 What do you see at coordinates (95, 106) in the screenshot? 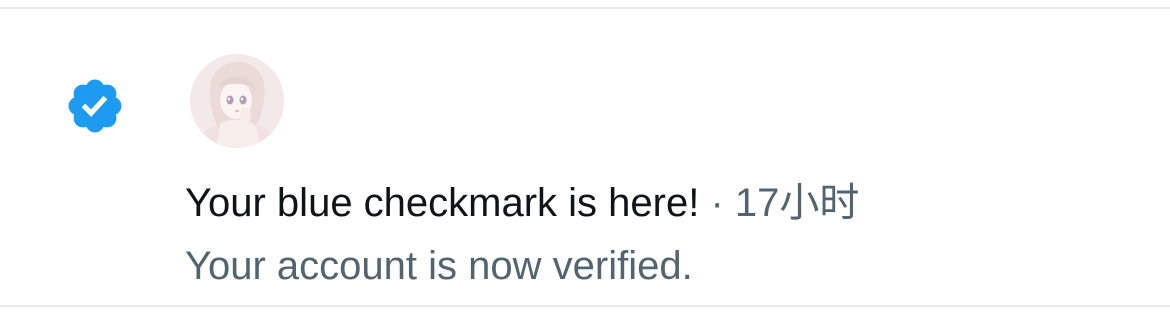
I see `verified-badge-icon` at bounding box center [95, 106].